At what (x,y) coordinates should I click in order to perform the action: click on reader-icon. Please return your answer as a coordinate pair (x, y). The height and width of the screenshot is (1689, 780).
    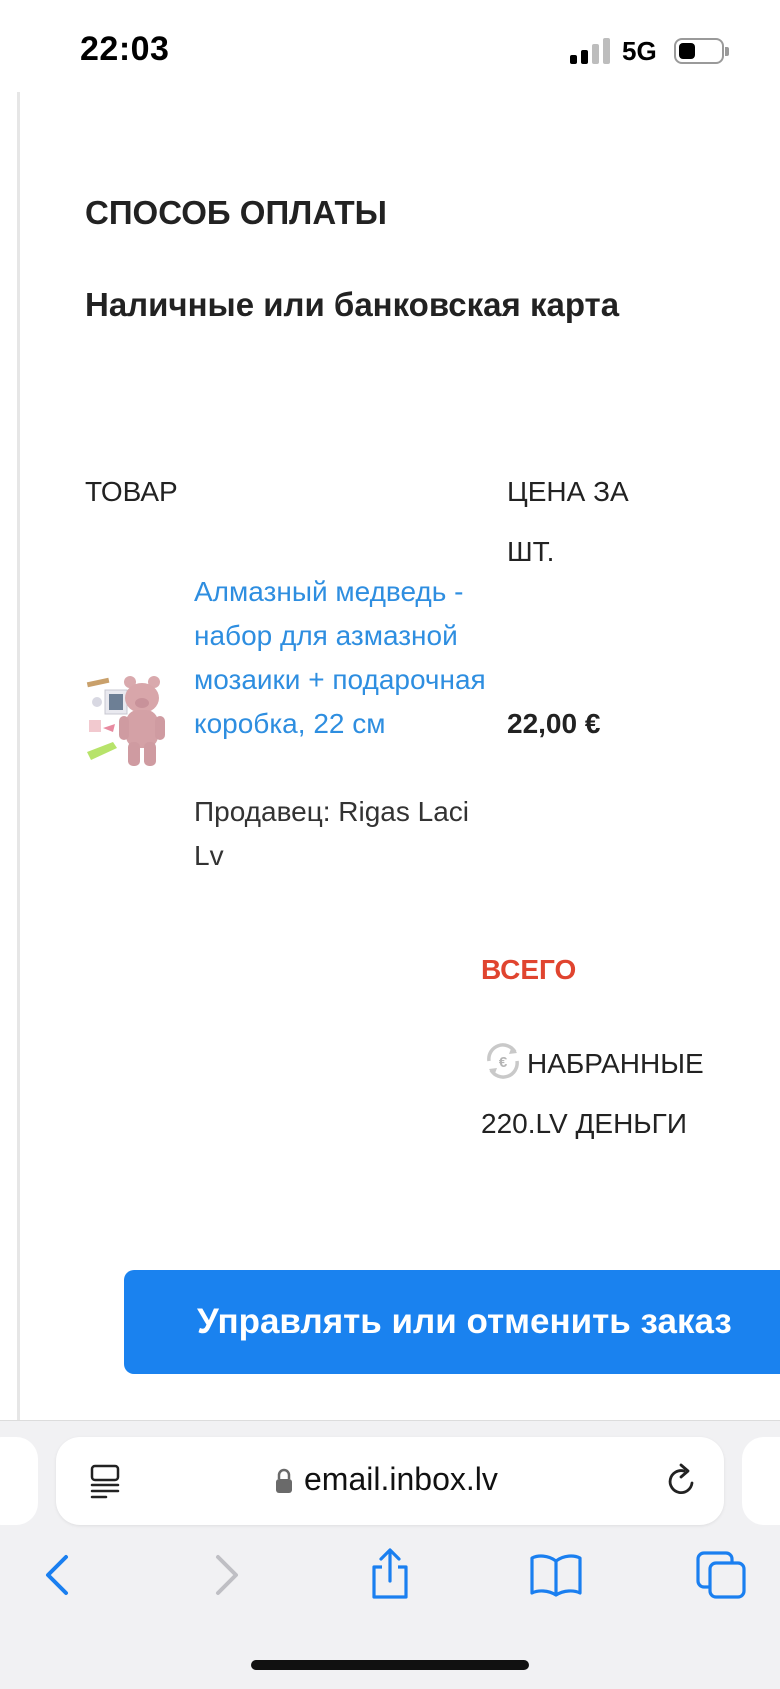
    Looking at the image, I should click on (106, 1481).